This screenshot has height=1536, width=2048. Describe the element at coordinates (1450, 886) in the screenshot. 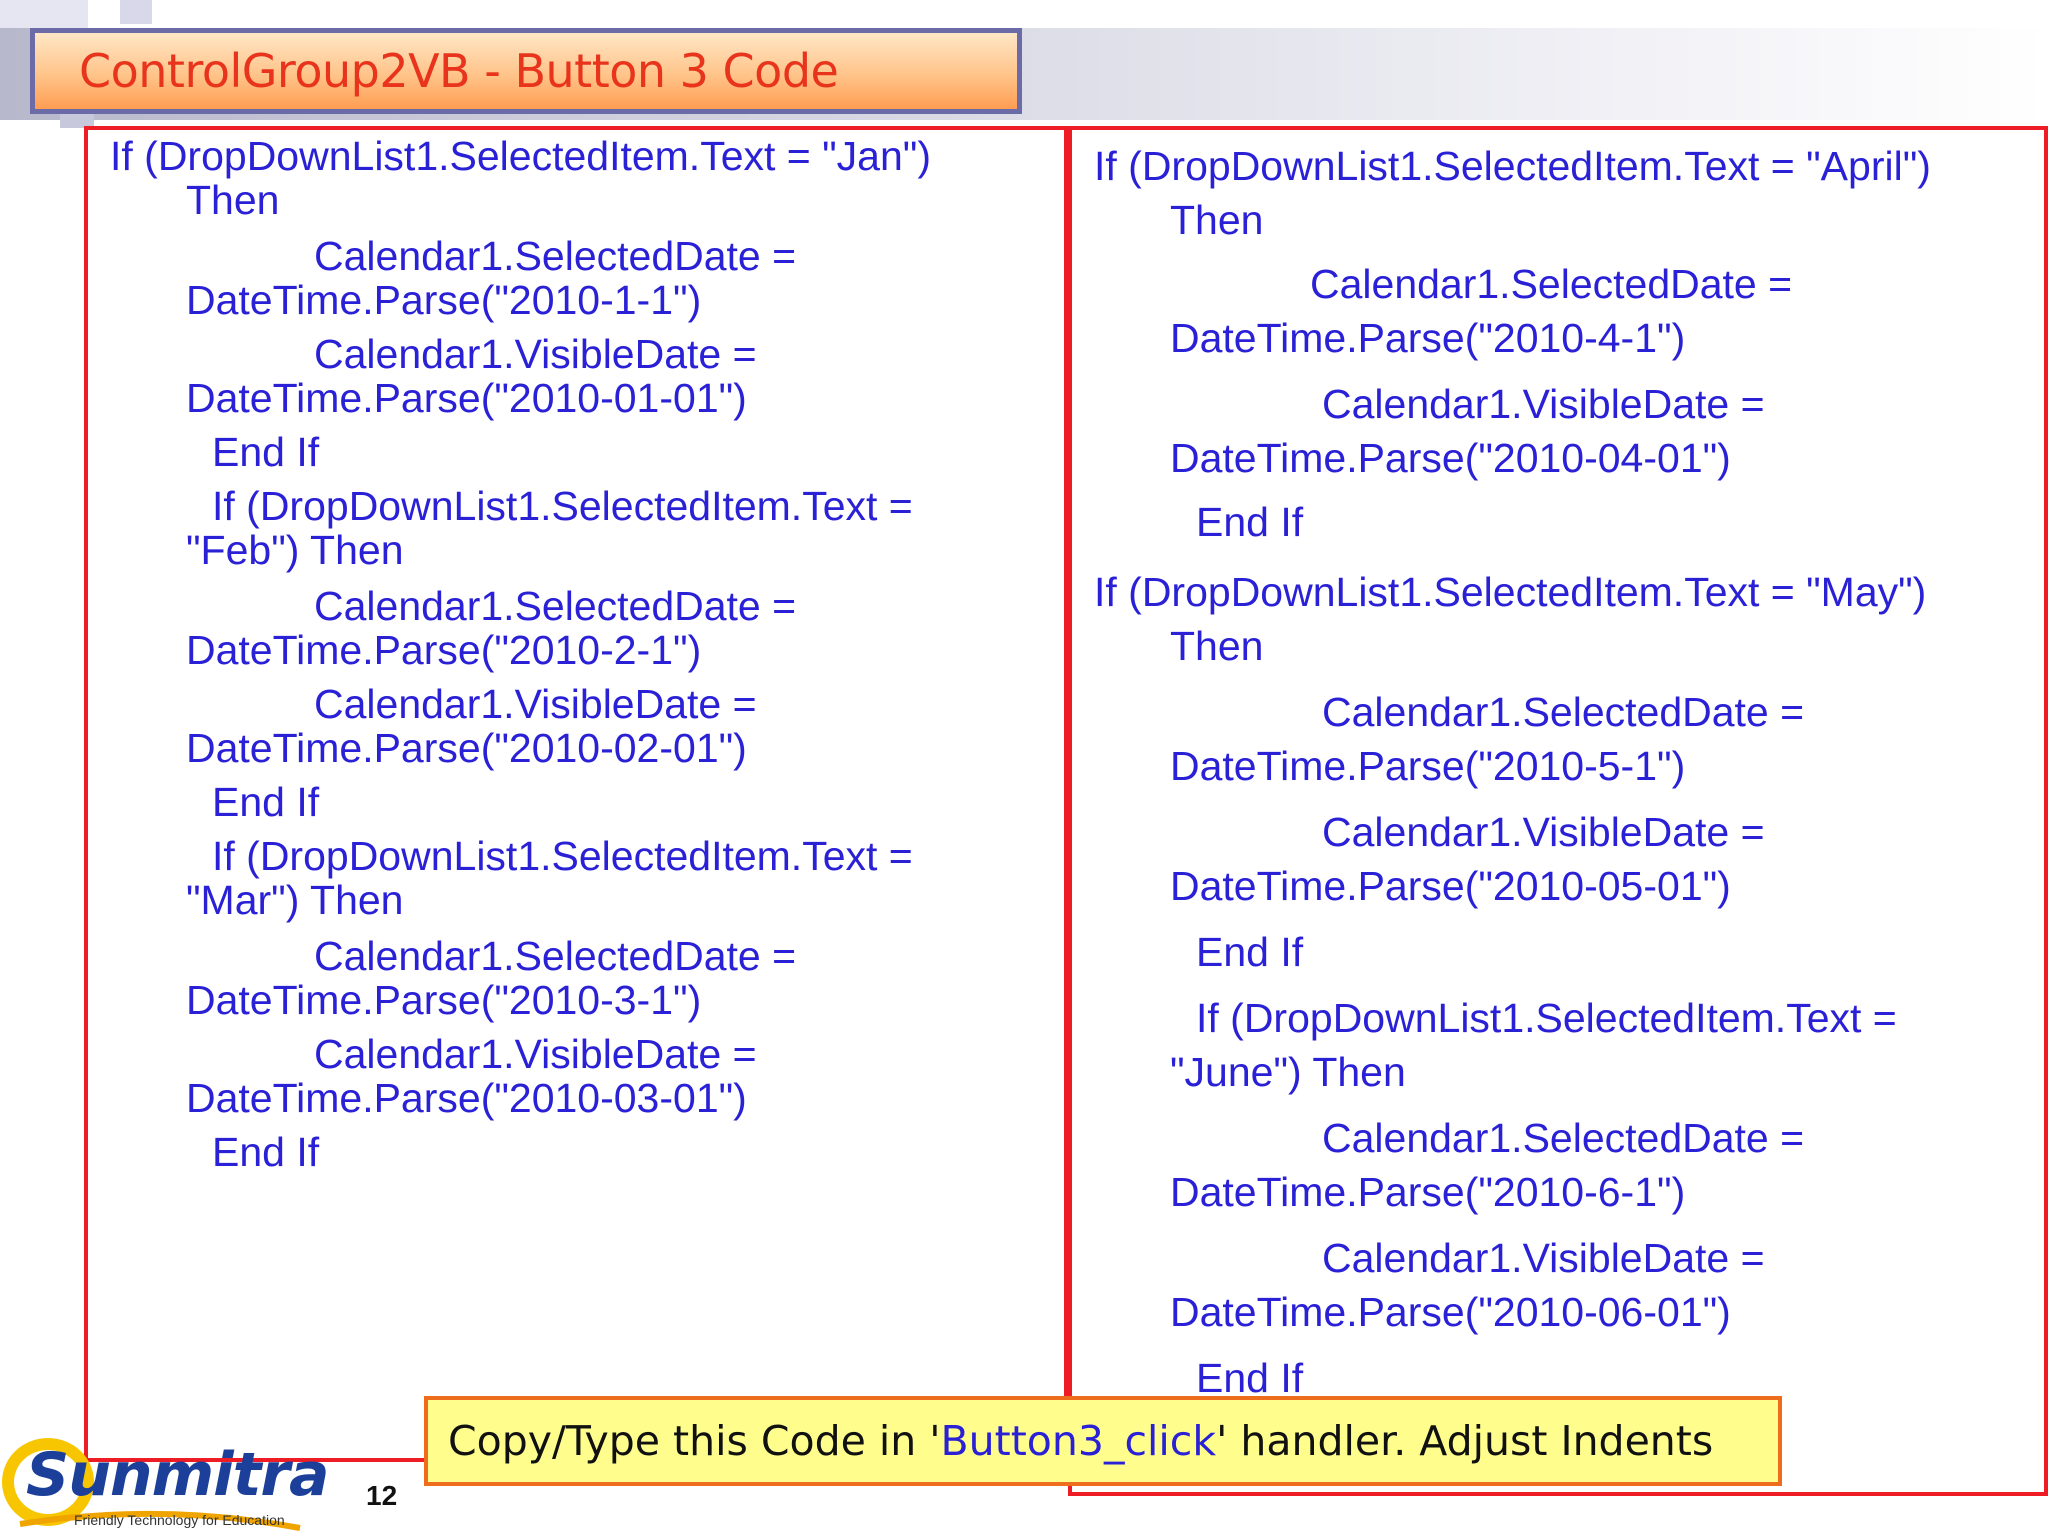

I see `code-line: DateTime.Parse("2010-05-01")` at that location.